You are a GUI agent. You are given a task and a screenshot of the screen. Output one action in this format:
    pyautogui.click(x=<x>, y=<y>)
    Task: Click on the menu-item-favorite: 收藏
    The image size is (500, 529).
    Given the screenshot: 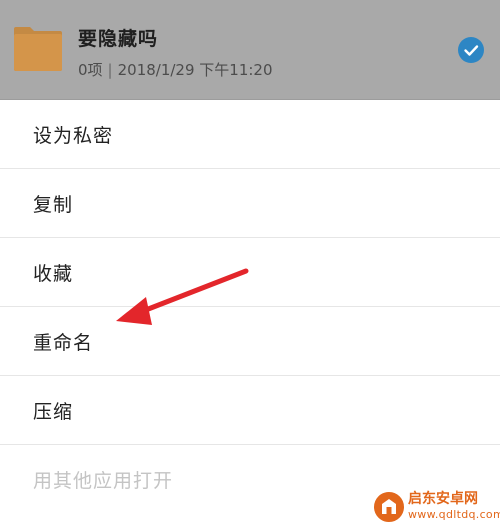 What is the action you would take?
    pyautogui.click(x=250, y=272)
    